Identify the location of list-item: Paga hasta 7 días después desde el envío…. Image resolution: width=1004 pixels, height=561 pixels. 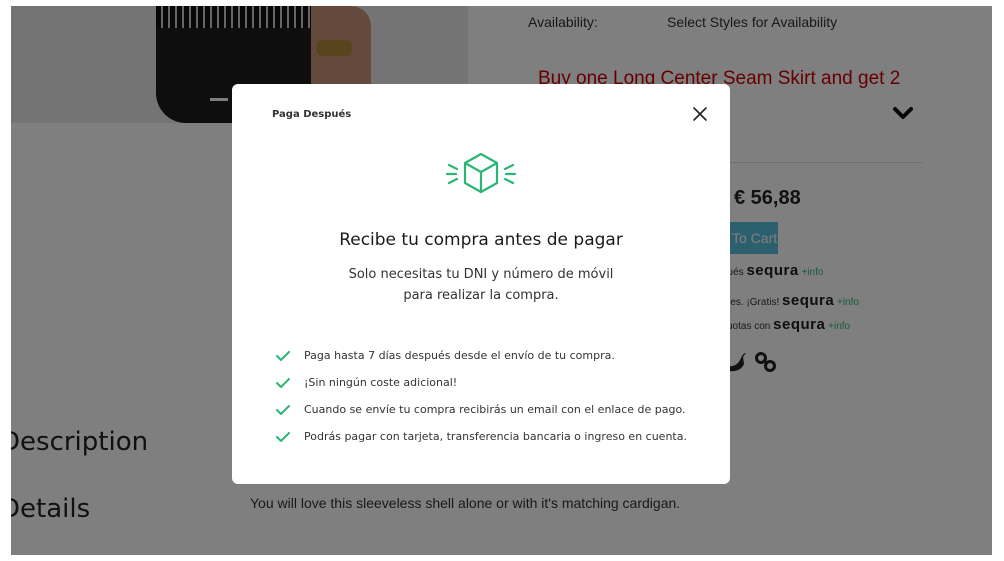
(481, 355).